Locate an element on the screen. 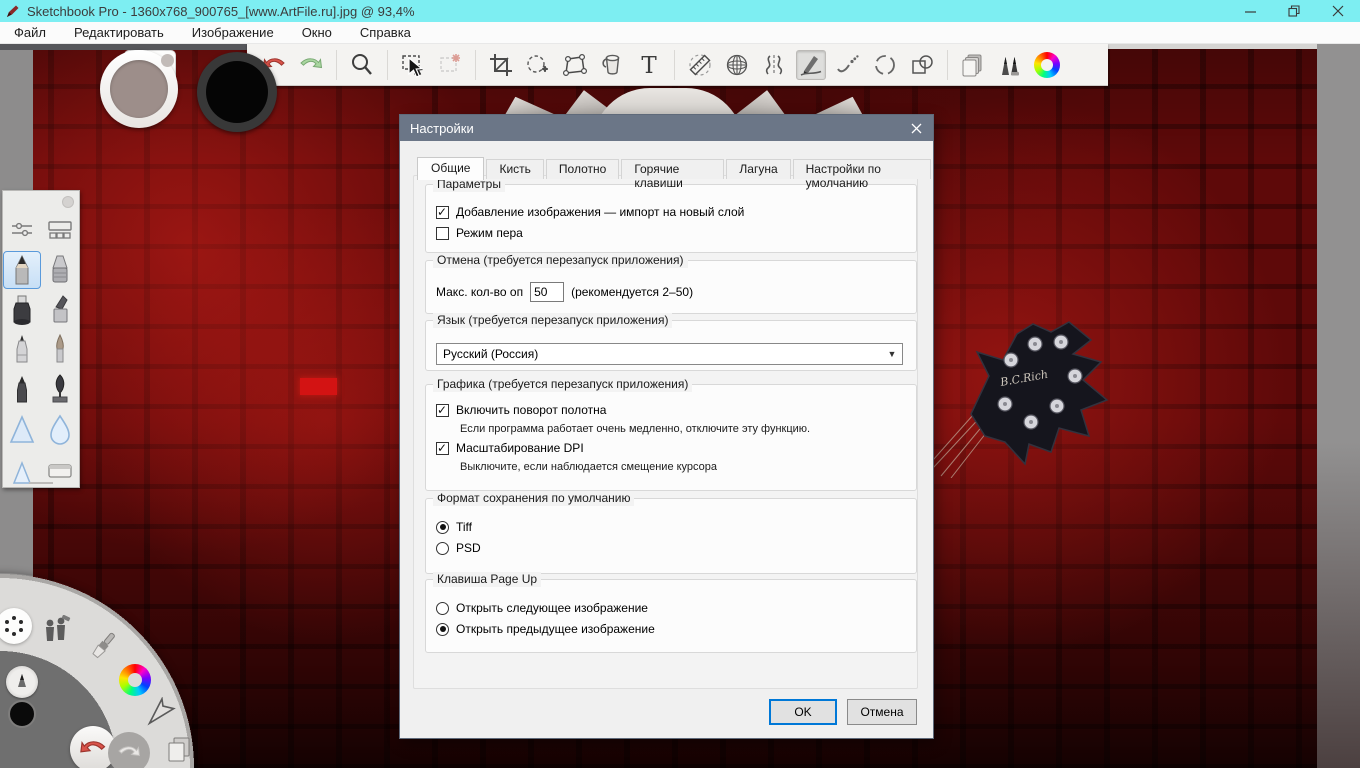  text-tool-icon: T is located at coordinates (649, 65).